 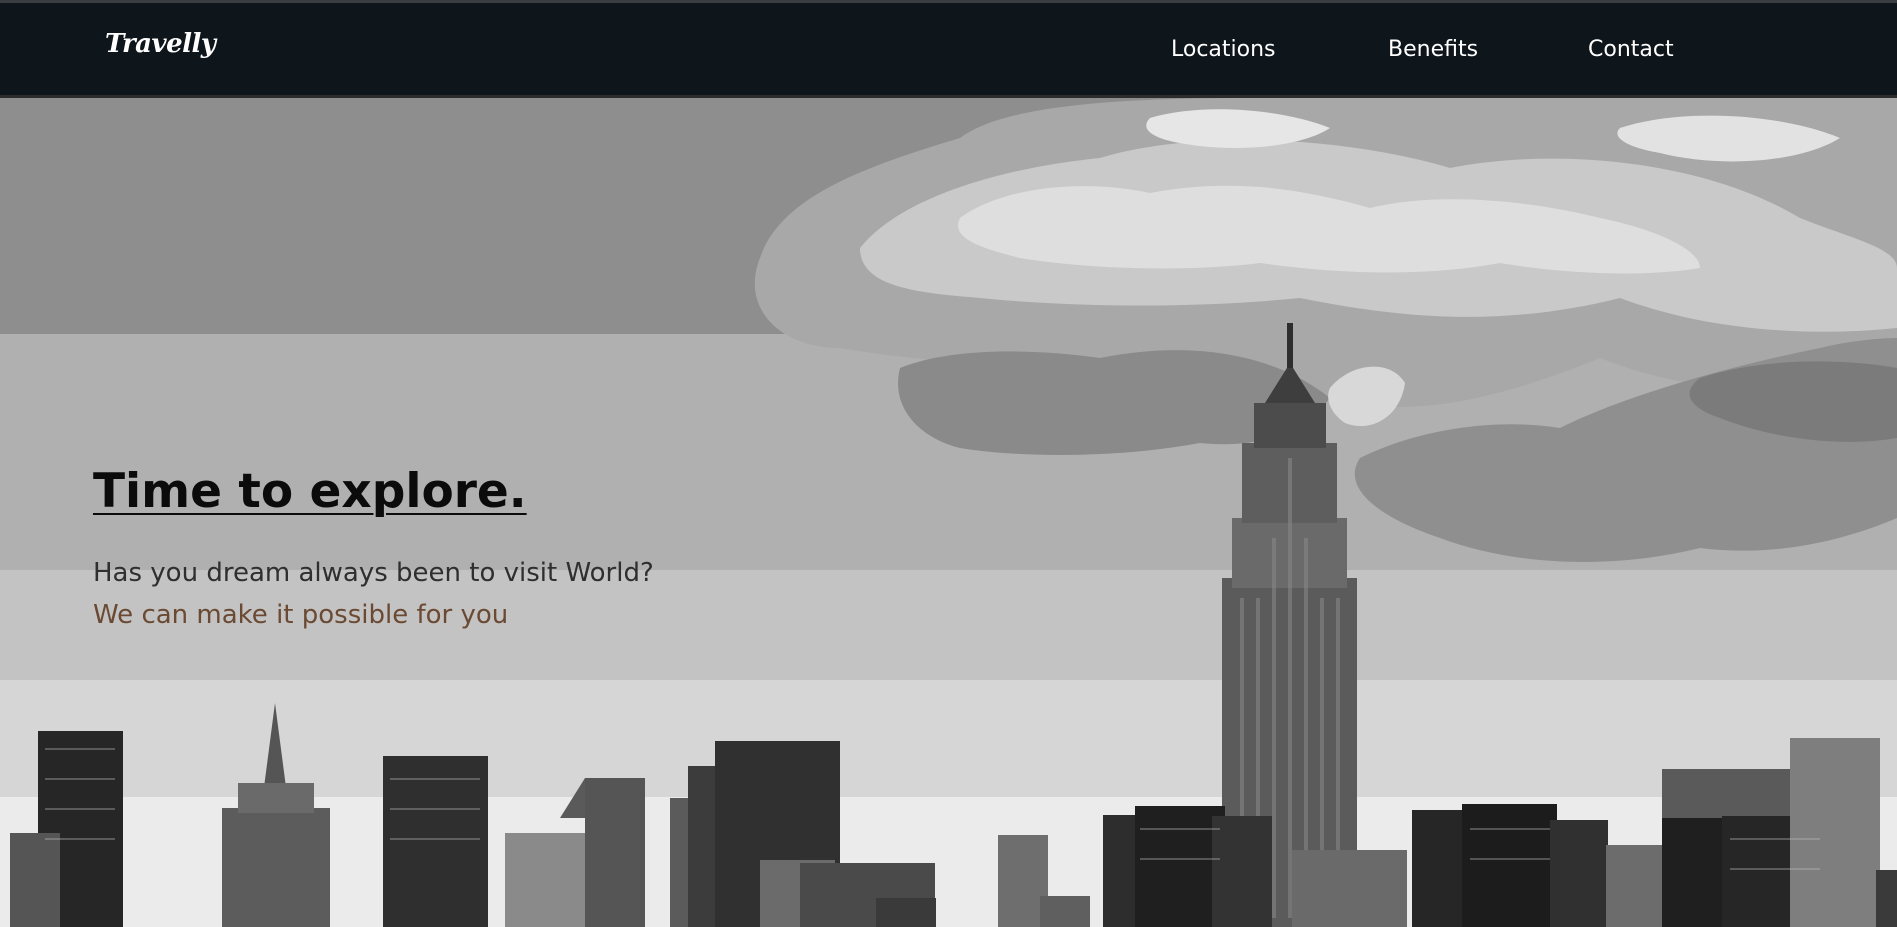 I want to click on hero-tagline: We can make it possible for you, so click(x=301, y=615).